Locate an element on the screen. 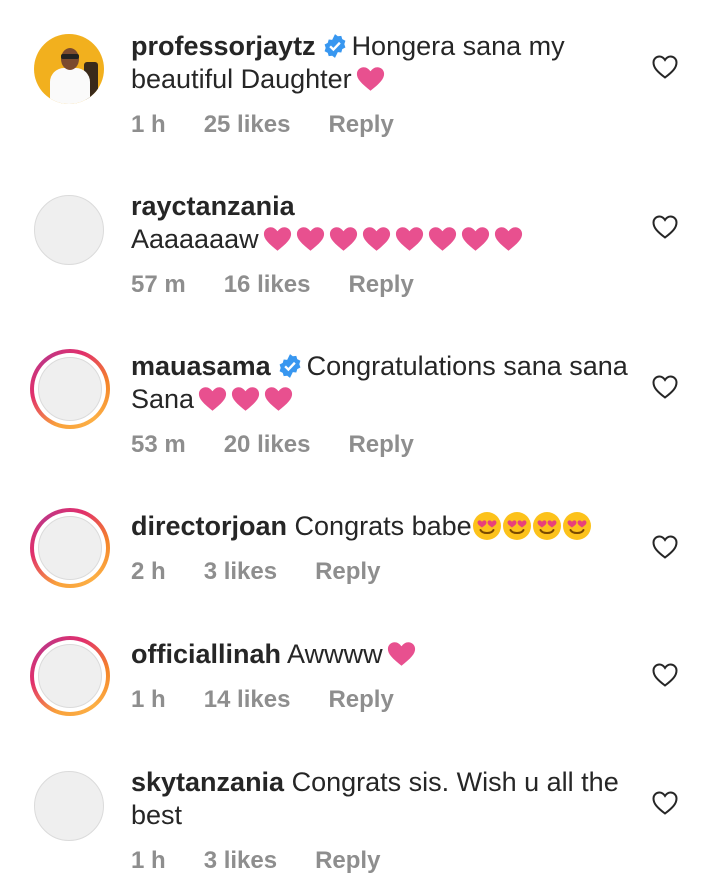 Image resolution: width=720 pixels, height=889 pixels. comment-username: rayctanzania is located at coordinates (213, 206).